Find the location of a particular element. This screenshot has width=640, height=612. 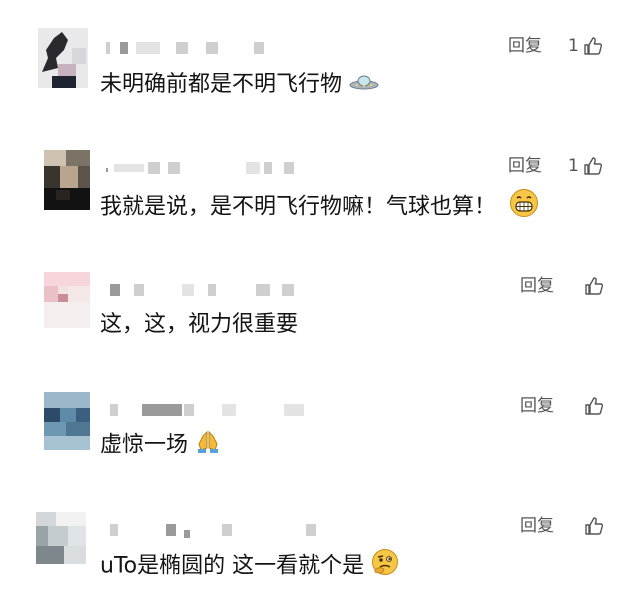

thinking-emoji is located at coordinates (385, 566).